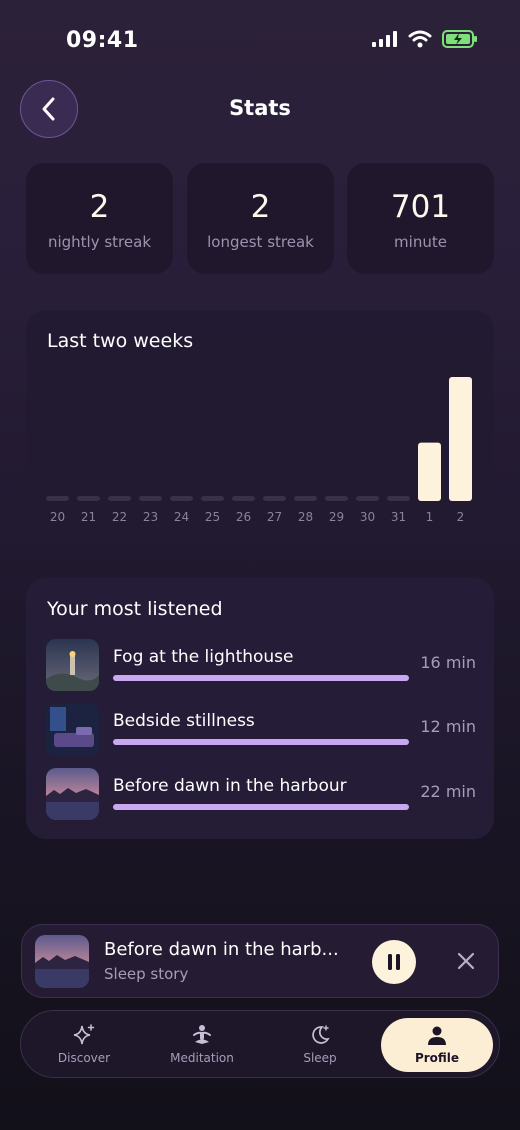 The width and height of the screenshot is (520, 1130). Describe the element at coordinates (184, 721) in the screenshot. I see `track-name: Bedside stillness` at that location.